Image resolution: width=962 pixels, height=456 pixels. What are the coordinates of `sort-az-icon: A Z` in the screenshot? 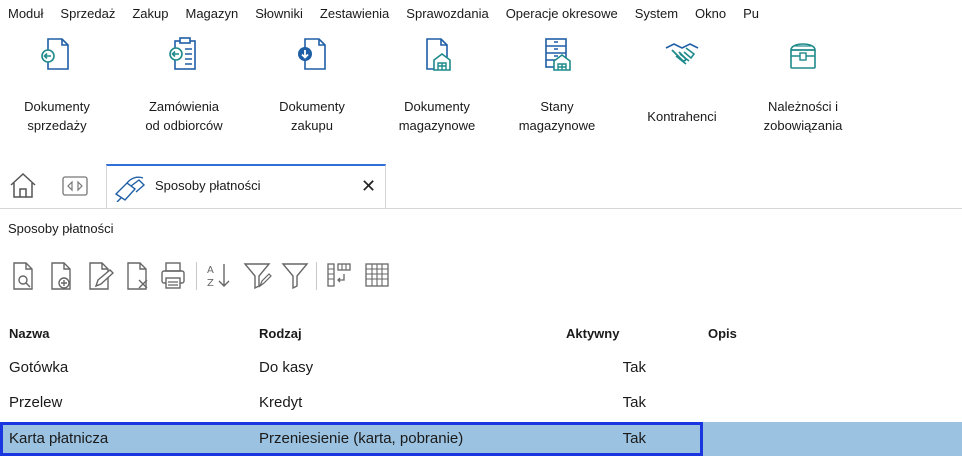 It's located at (219, 275).